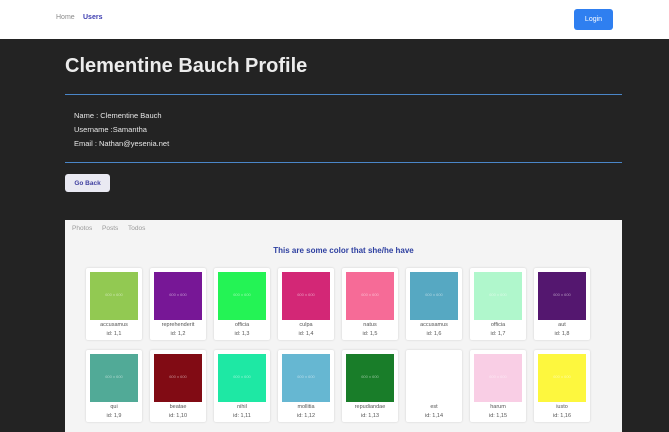  I want to click on photo-title: qui, so click(114, 407).